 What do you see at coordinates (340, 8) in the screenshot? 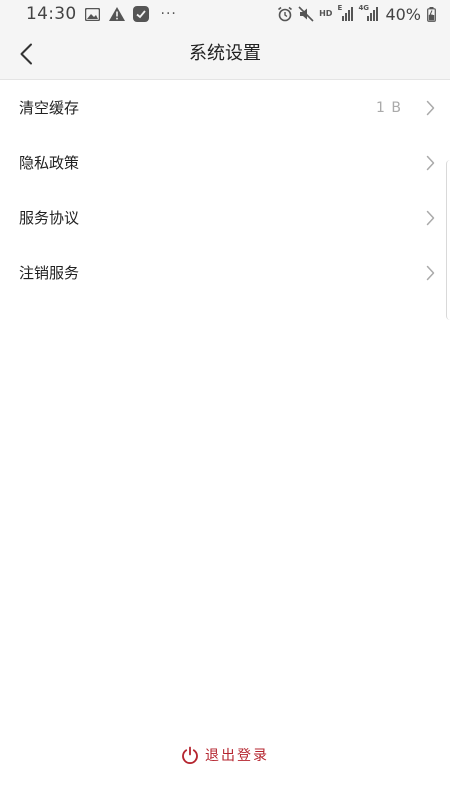
I see `network-type-e: E` at bounding box center [340, 8].